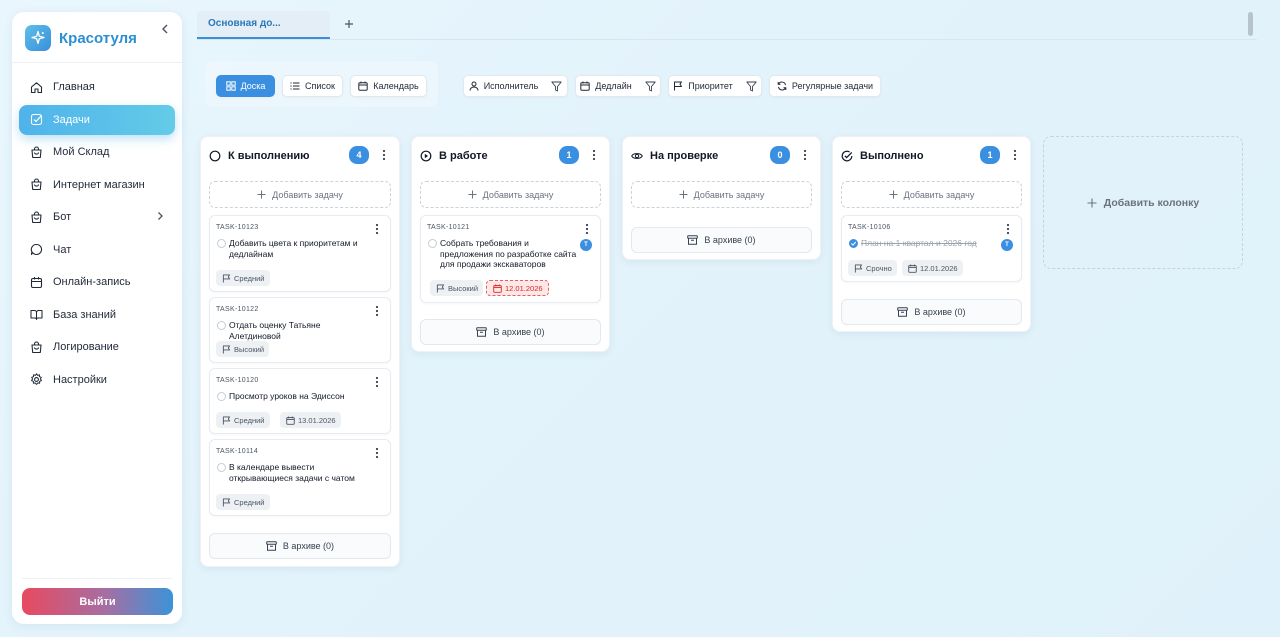  Describe the element at coordinates (287, 396) in the screenshot. I see `task-title: Просмотр уроков на Эдиссон` at that location.